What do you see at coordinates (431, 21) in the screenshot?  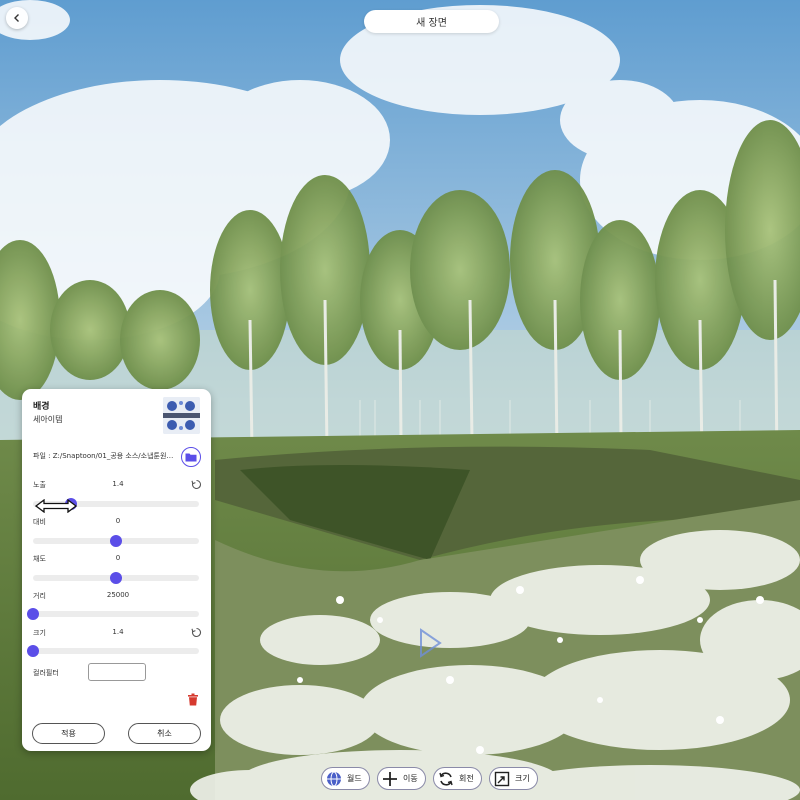 I see `scene-title: 새 장면` at bounding box center [431, 21].